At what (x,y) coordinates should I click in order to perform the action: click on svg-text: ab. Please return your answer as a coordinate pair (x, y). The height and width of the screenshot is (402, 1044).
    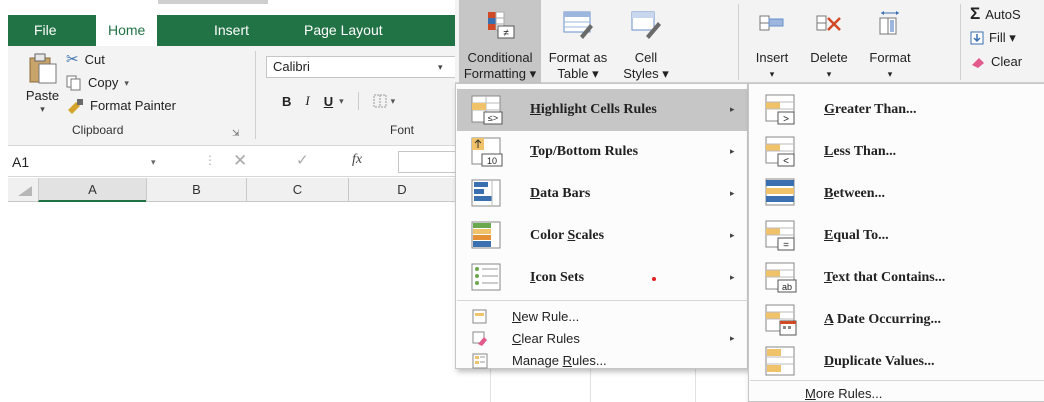
    Looking at the image, I should click on (787, 287).